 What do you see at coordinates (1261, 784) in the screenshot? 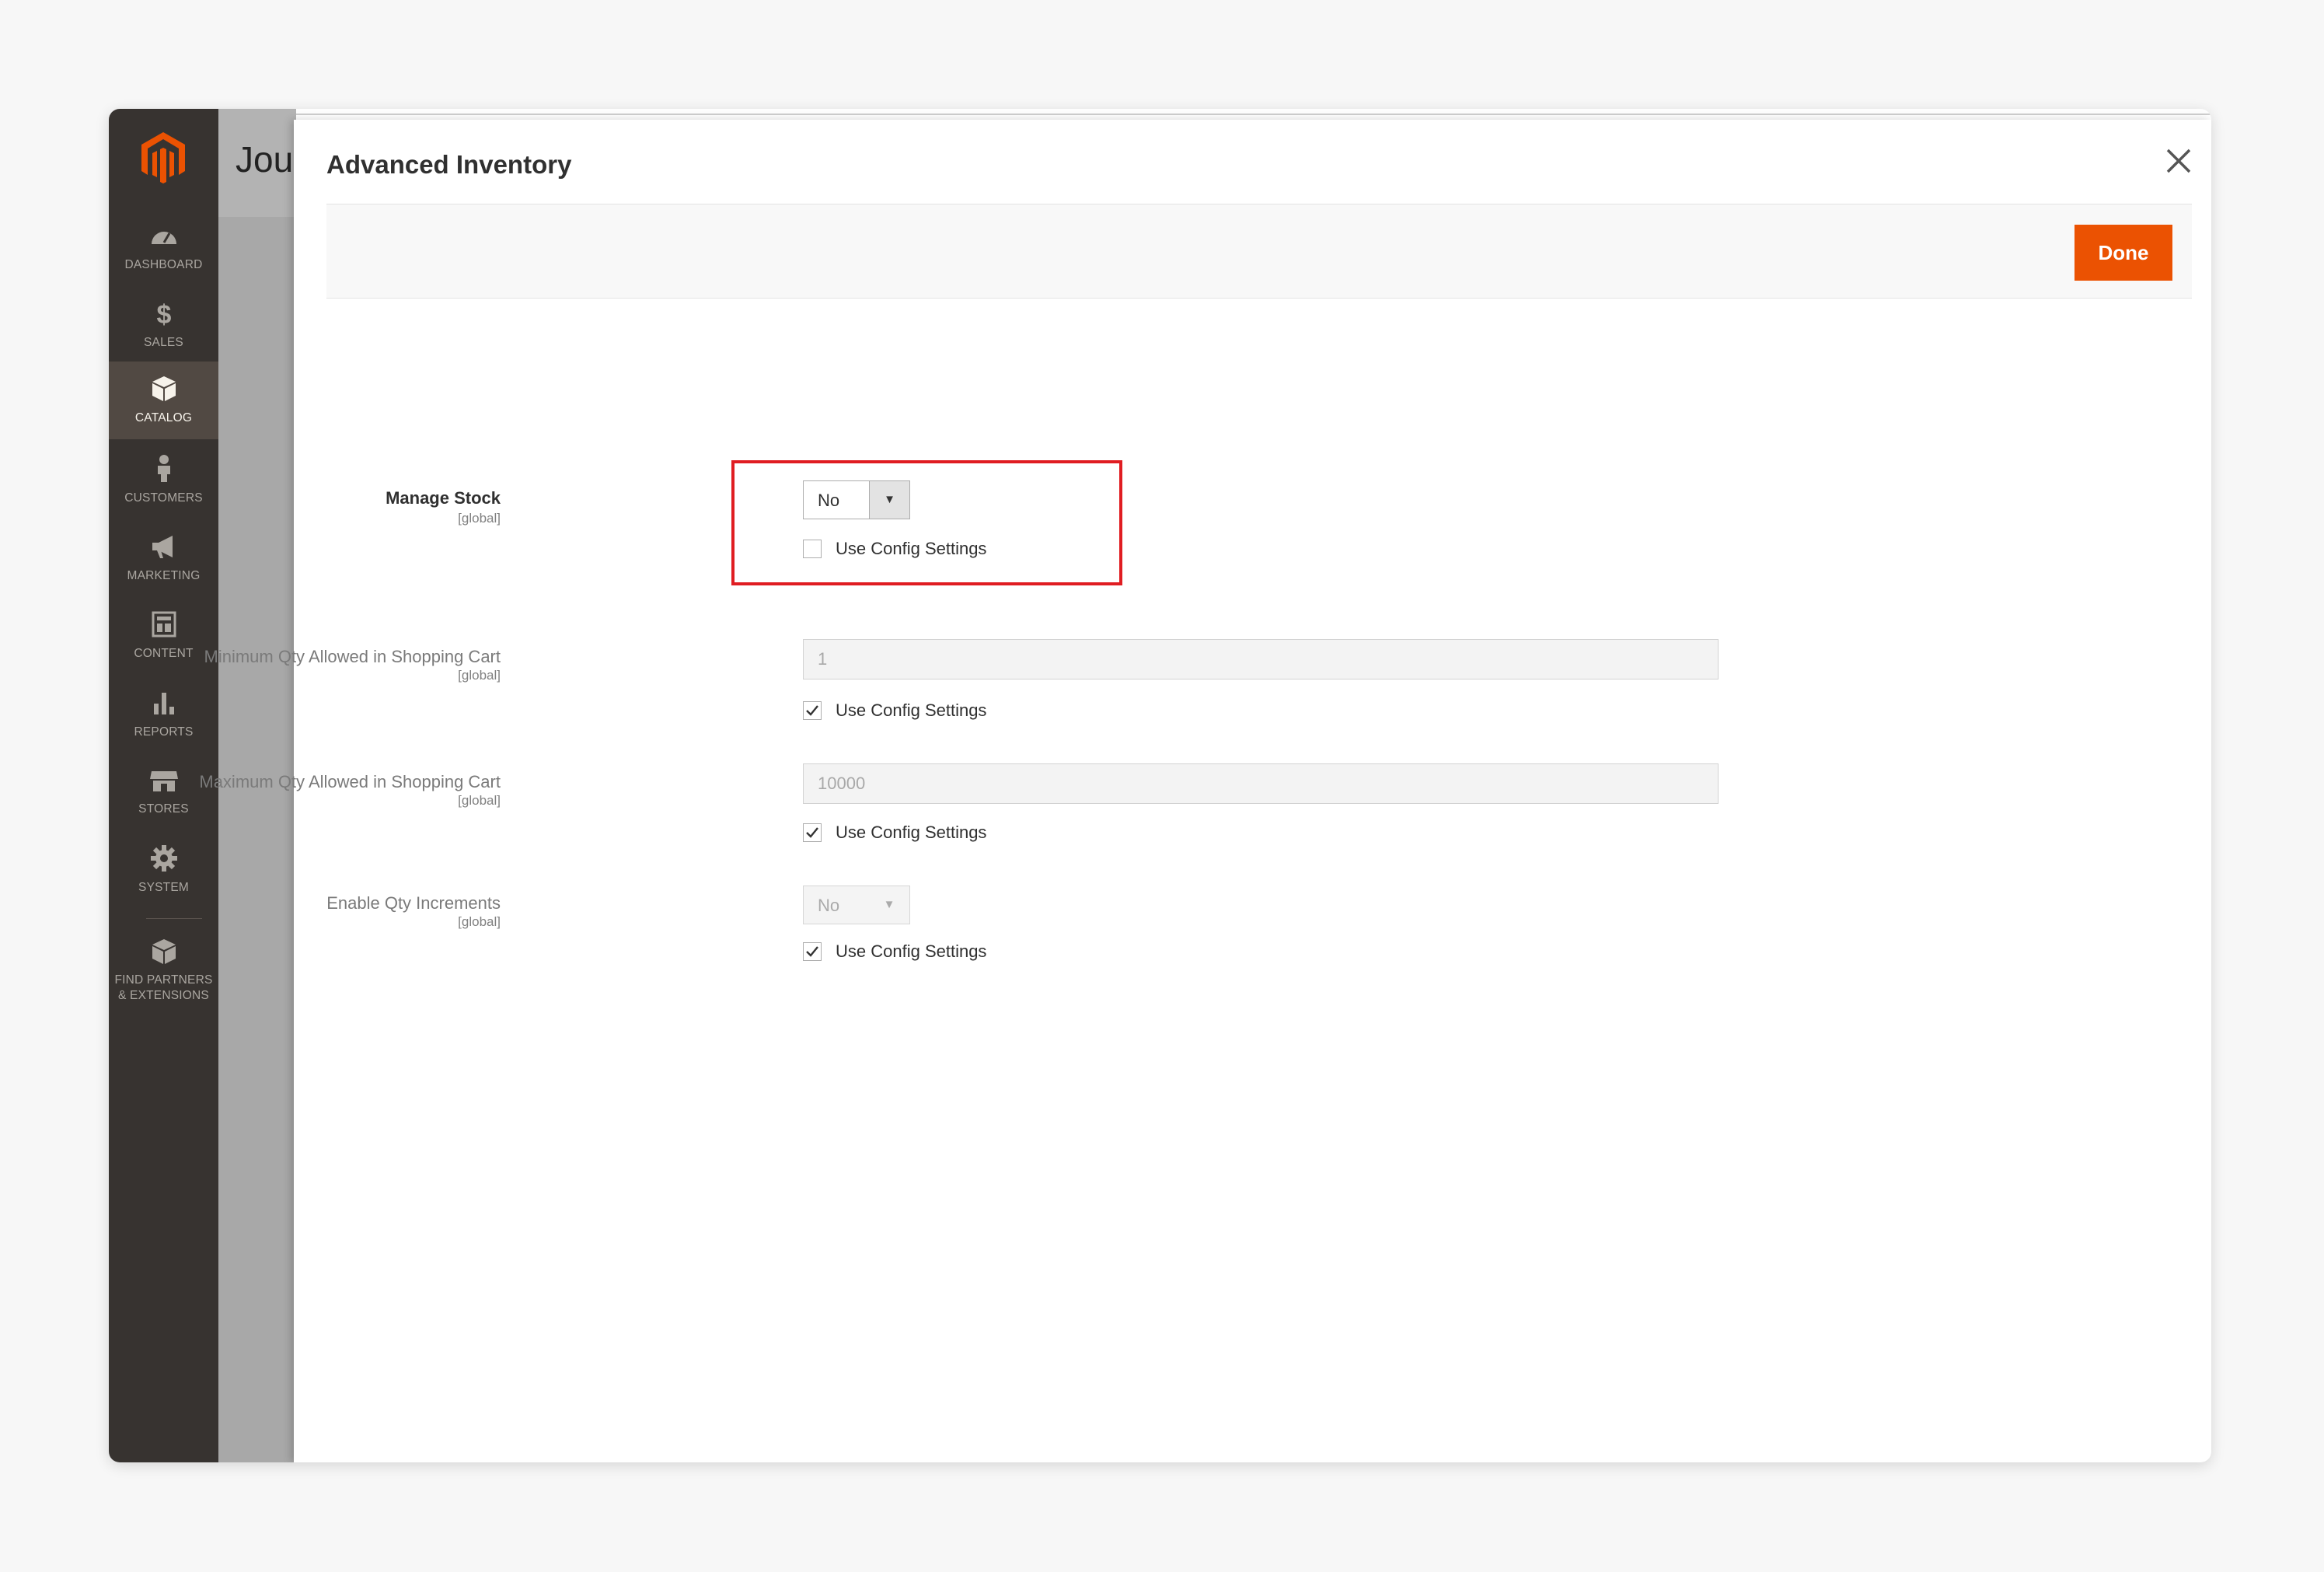
I see `max-qty-input` at bounding box center [1261, 784].